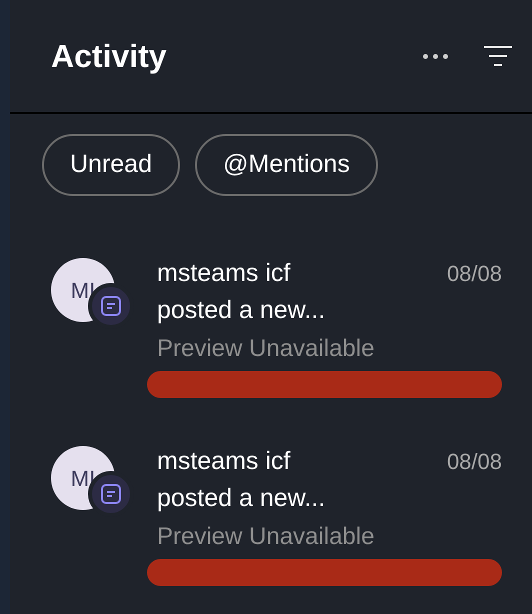 The image size is (532, 614). I want to click on filter-chip: @Mentions, so click(286, 165).